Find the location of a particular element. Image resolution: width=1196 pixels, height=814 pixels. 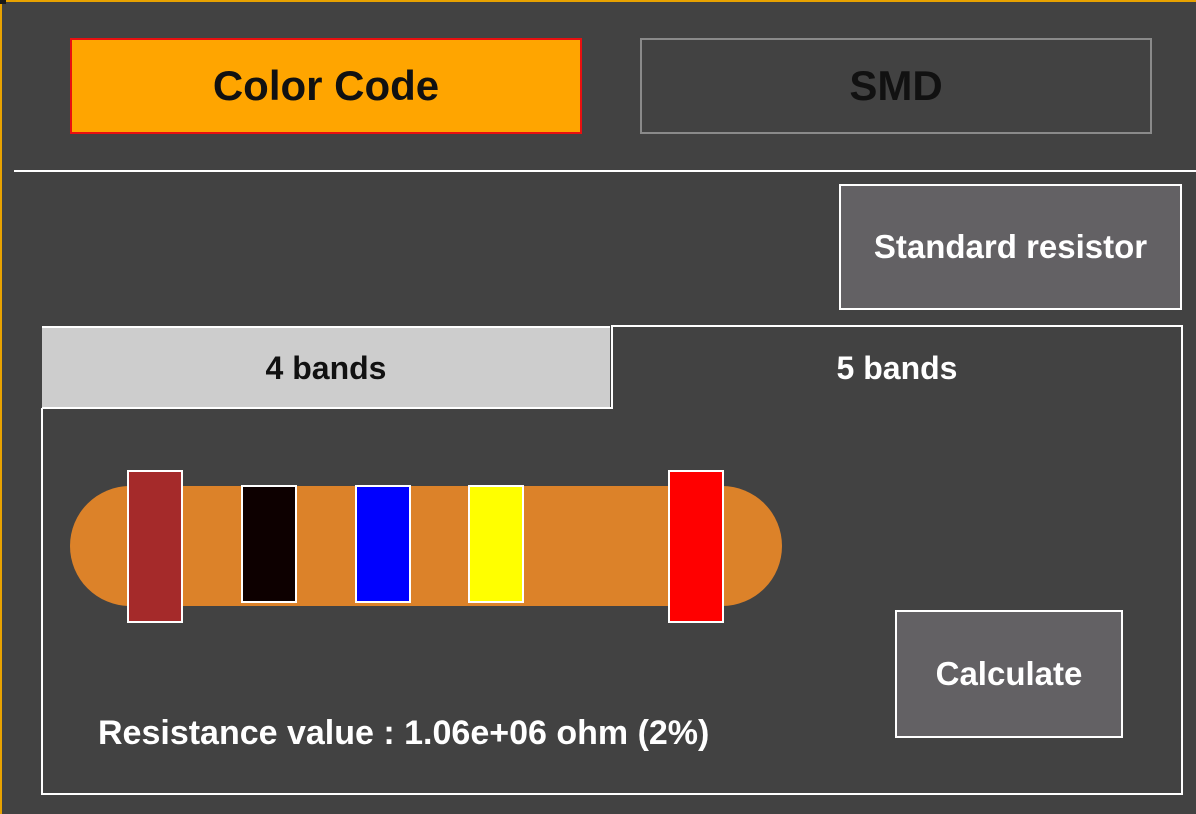

band-3-blue is located at coordinates (383, 544).